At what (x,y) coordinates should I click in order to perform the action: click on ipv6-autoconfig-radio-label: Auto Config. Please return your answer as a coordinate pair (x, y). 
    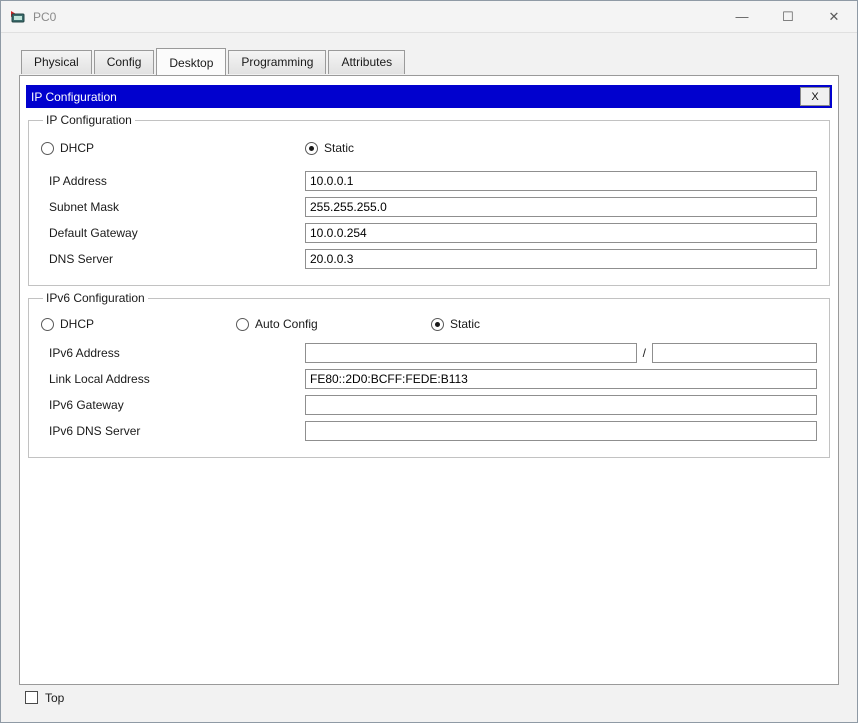
    Looking at the image, I should click on (286, 324).